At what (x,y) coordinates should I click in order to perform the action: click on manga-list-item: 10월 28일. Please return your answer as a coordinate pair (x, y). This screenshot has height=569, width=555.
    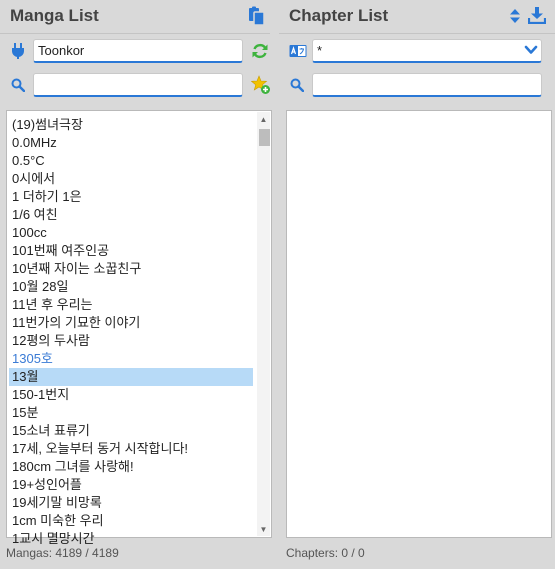
    Looking at the image, I should click on (131, 287).